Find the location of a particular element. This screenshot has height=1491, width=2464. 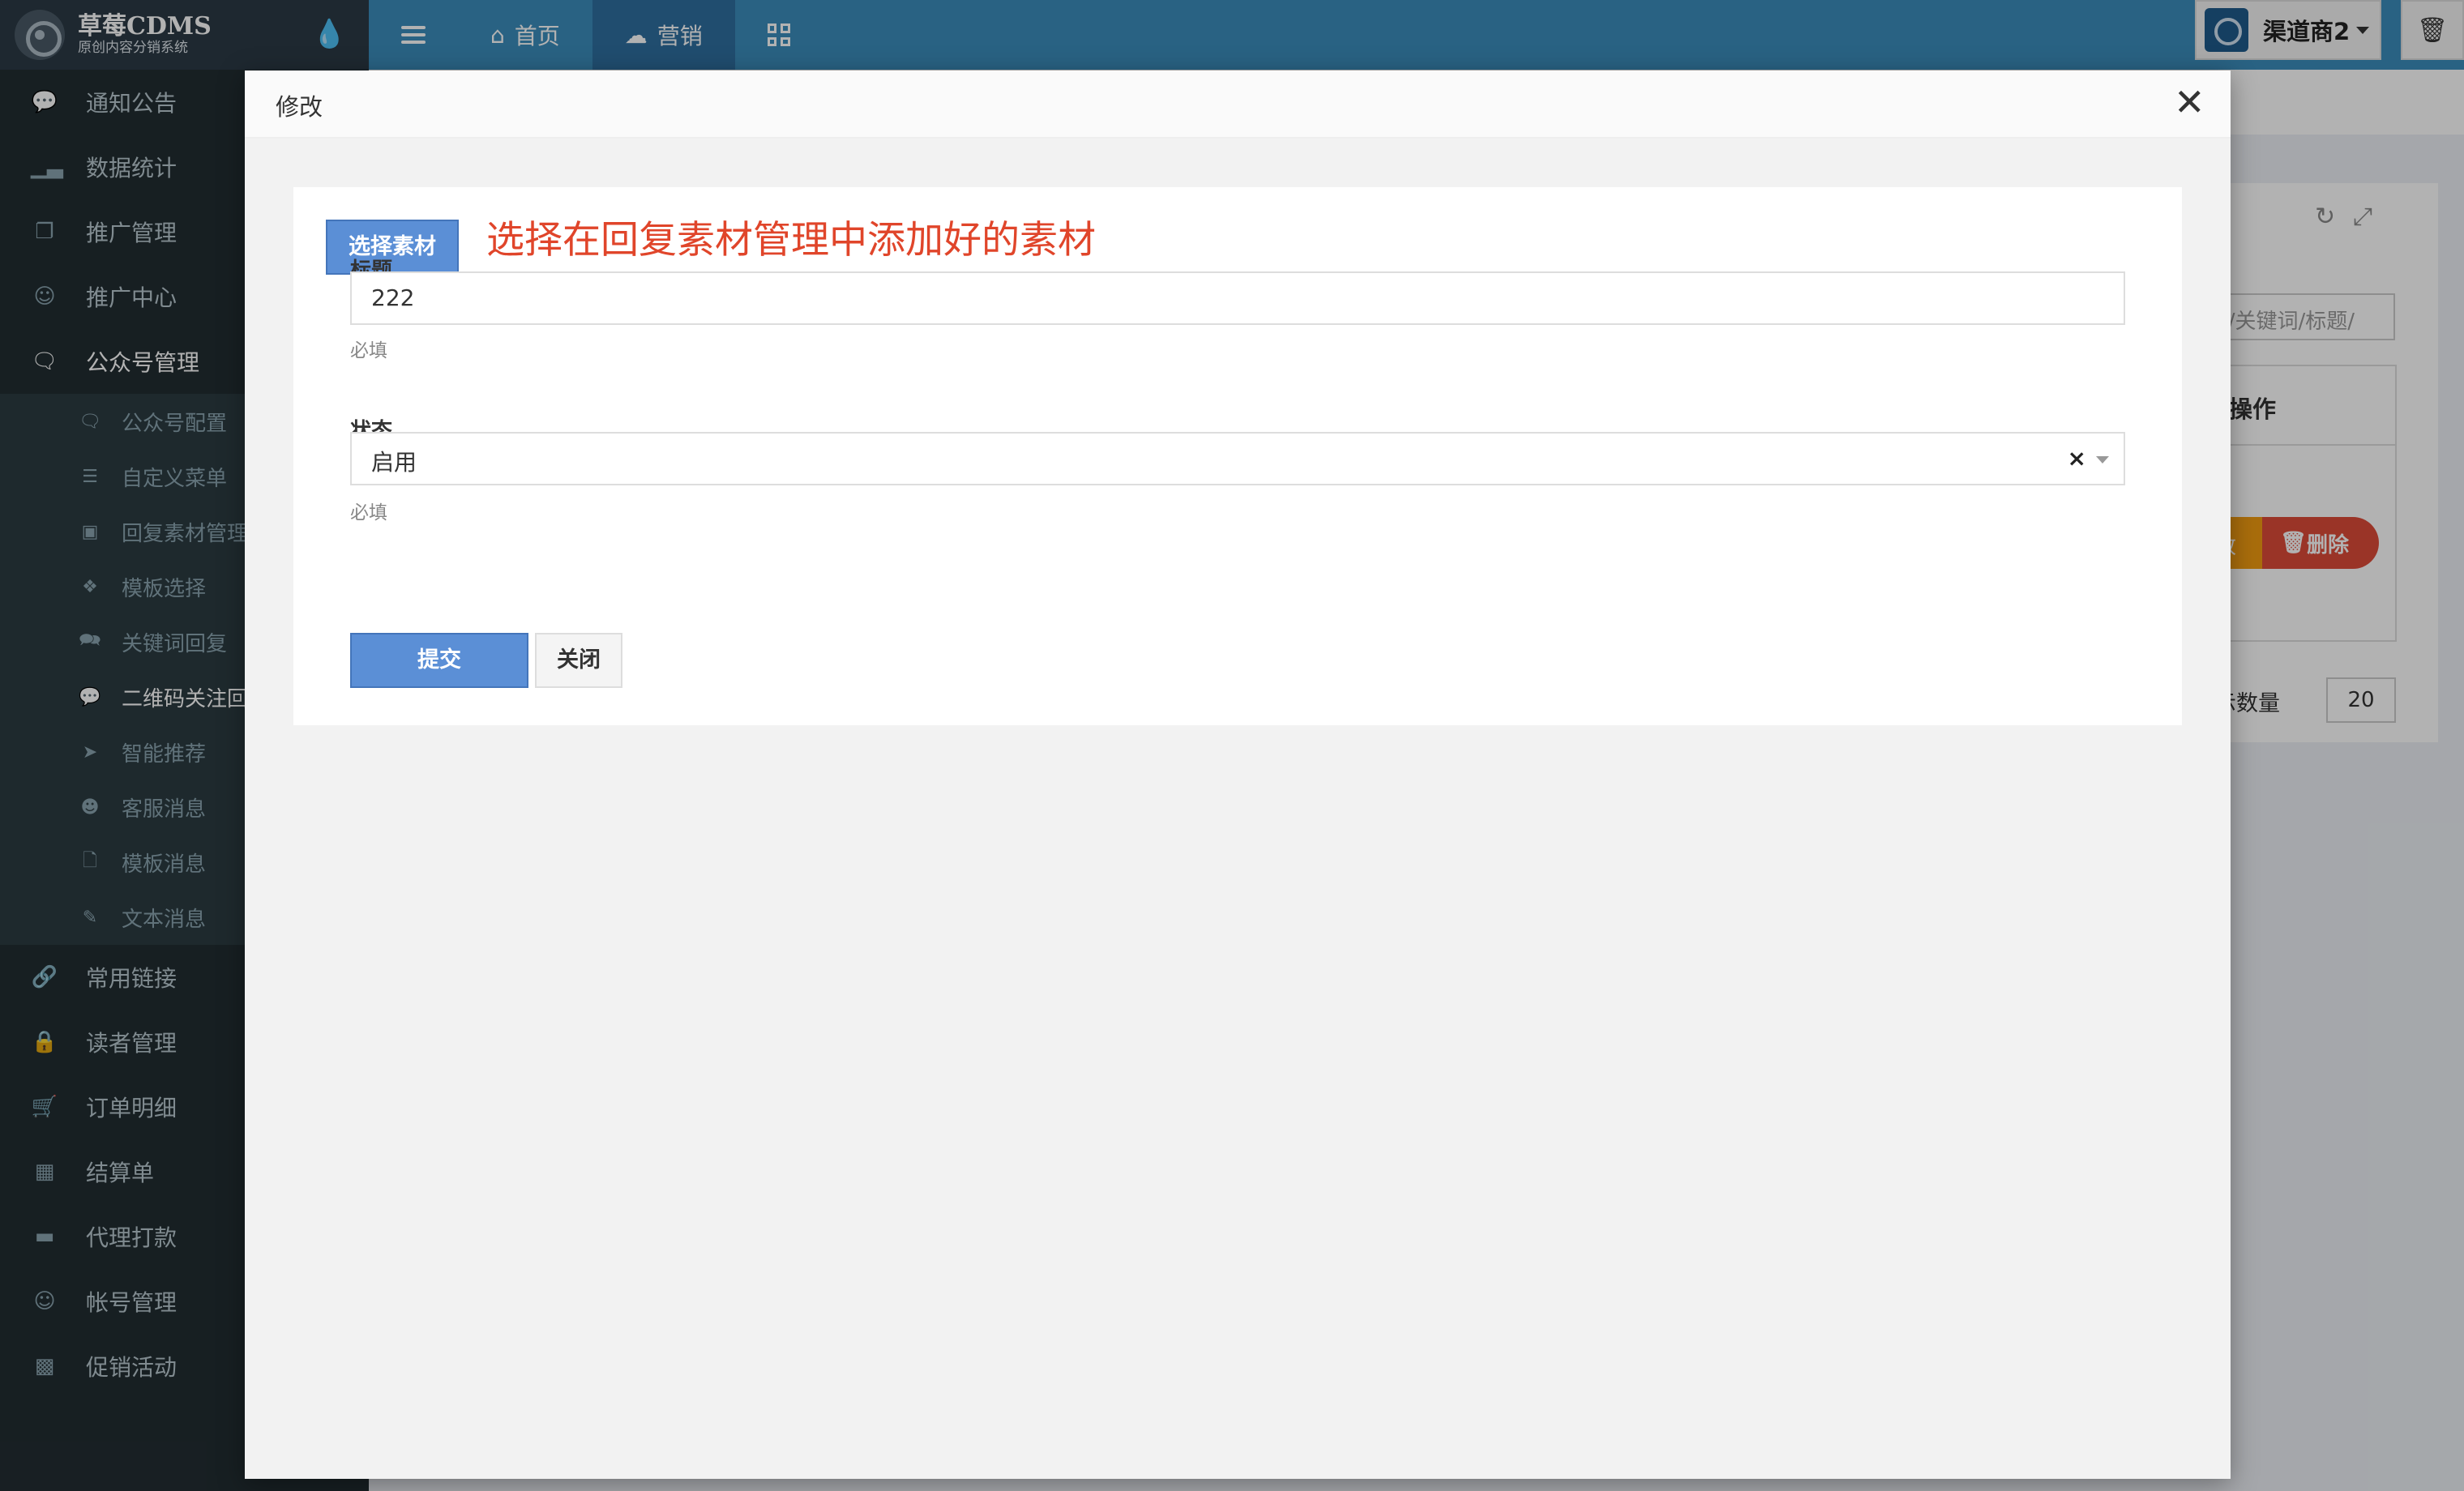

clear-icon: × is located at coordinates (2077, 458).